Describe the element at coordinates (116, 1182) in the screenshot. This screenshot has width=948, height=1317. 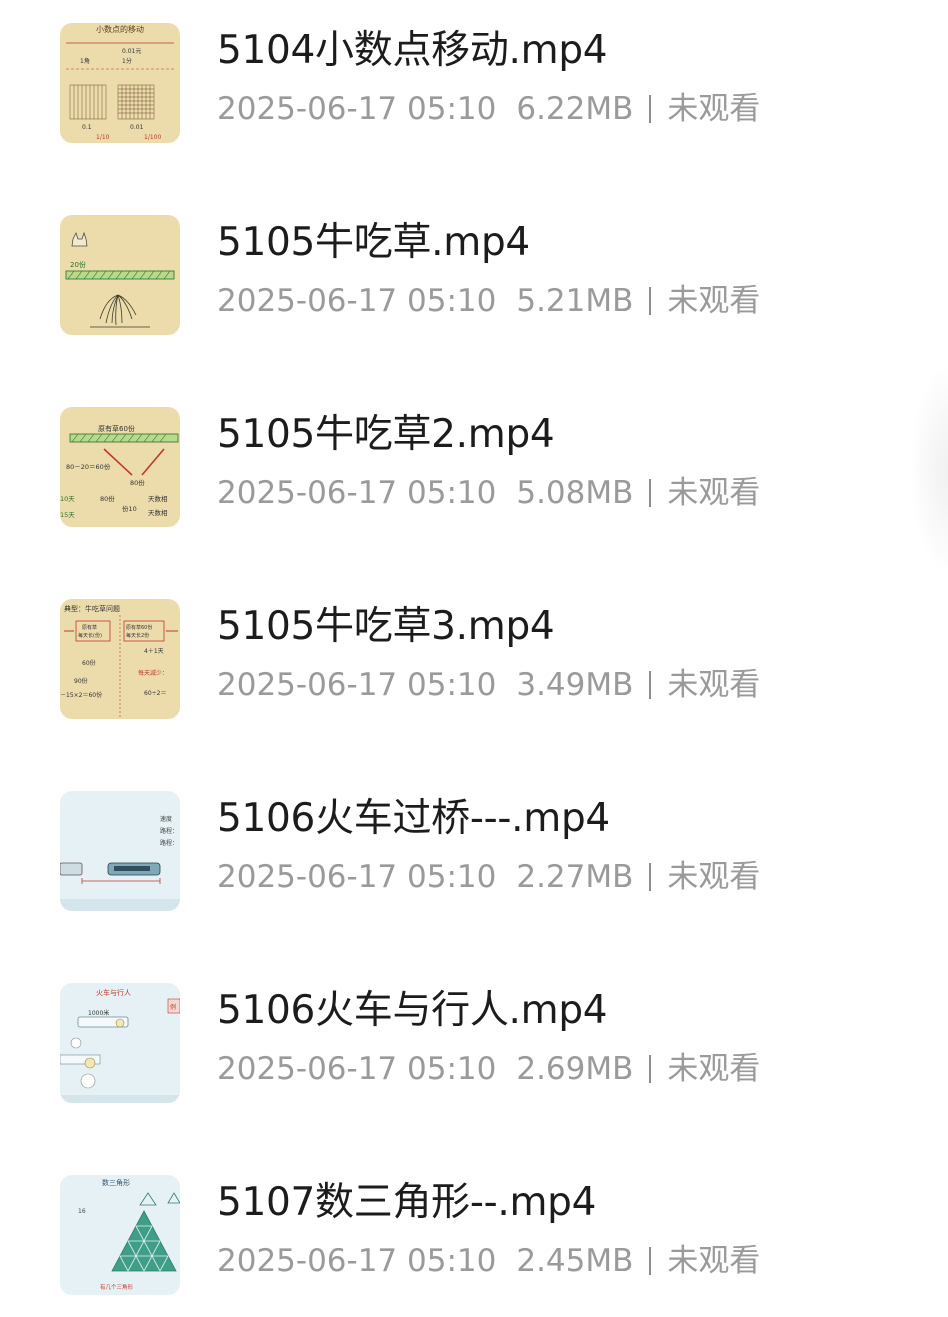
I see `thumb-text: 数三角形` at that location.